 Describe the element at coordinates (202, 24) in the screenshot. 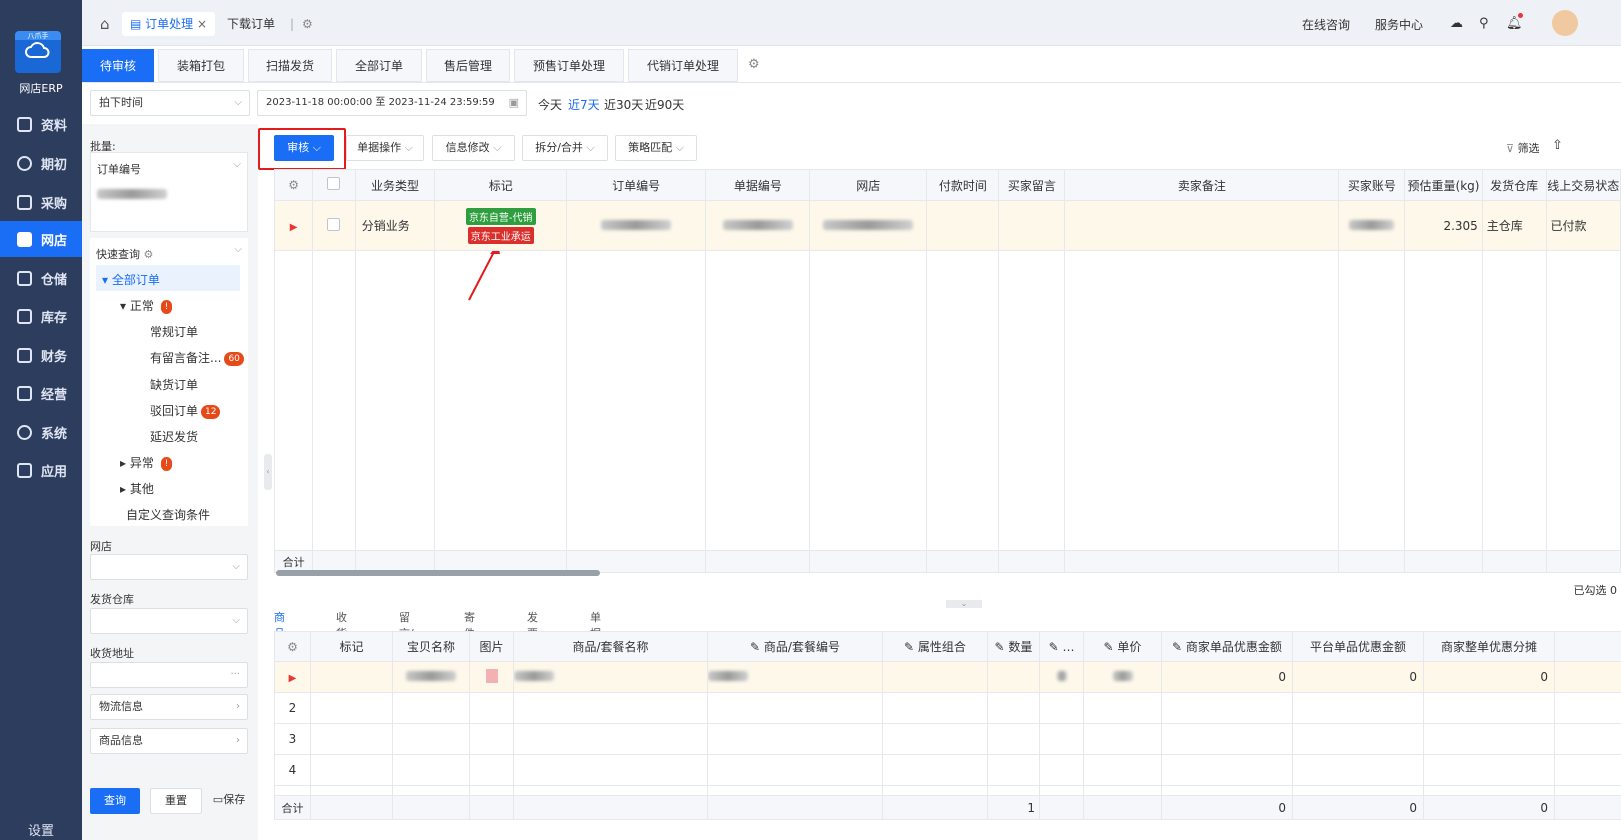

I see `close-icon: ×` at that location.